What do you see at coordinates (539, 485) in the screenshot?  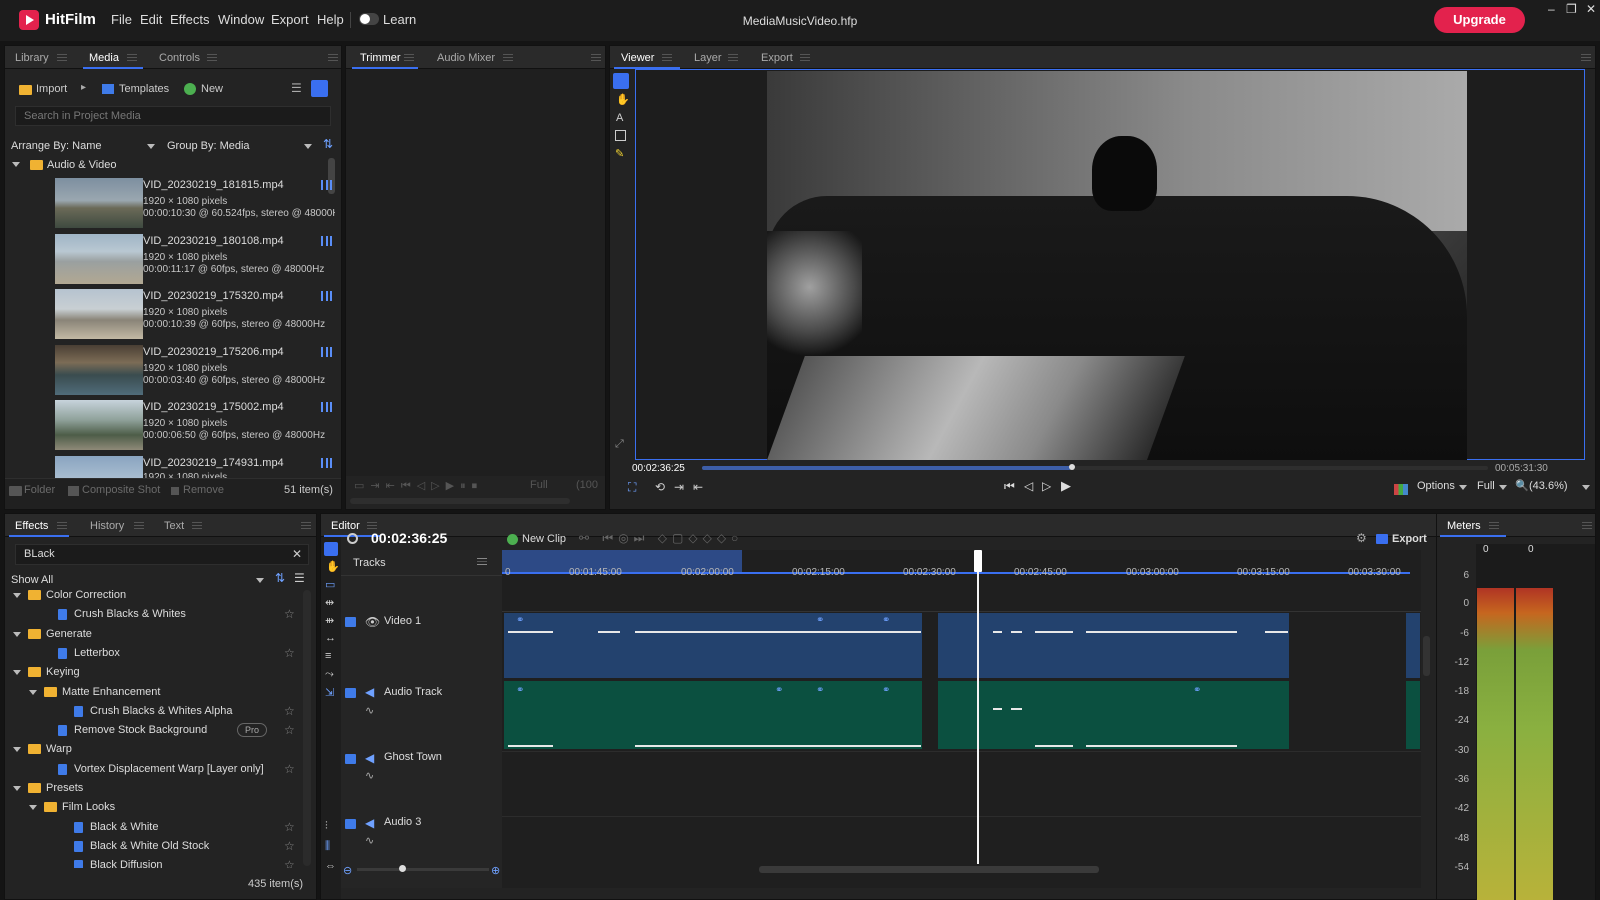 I see `trimmer-quality: Full` at bounding box center [539, 485].